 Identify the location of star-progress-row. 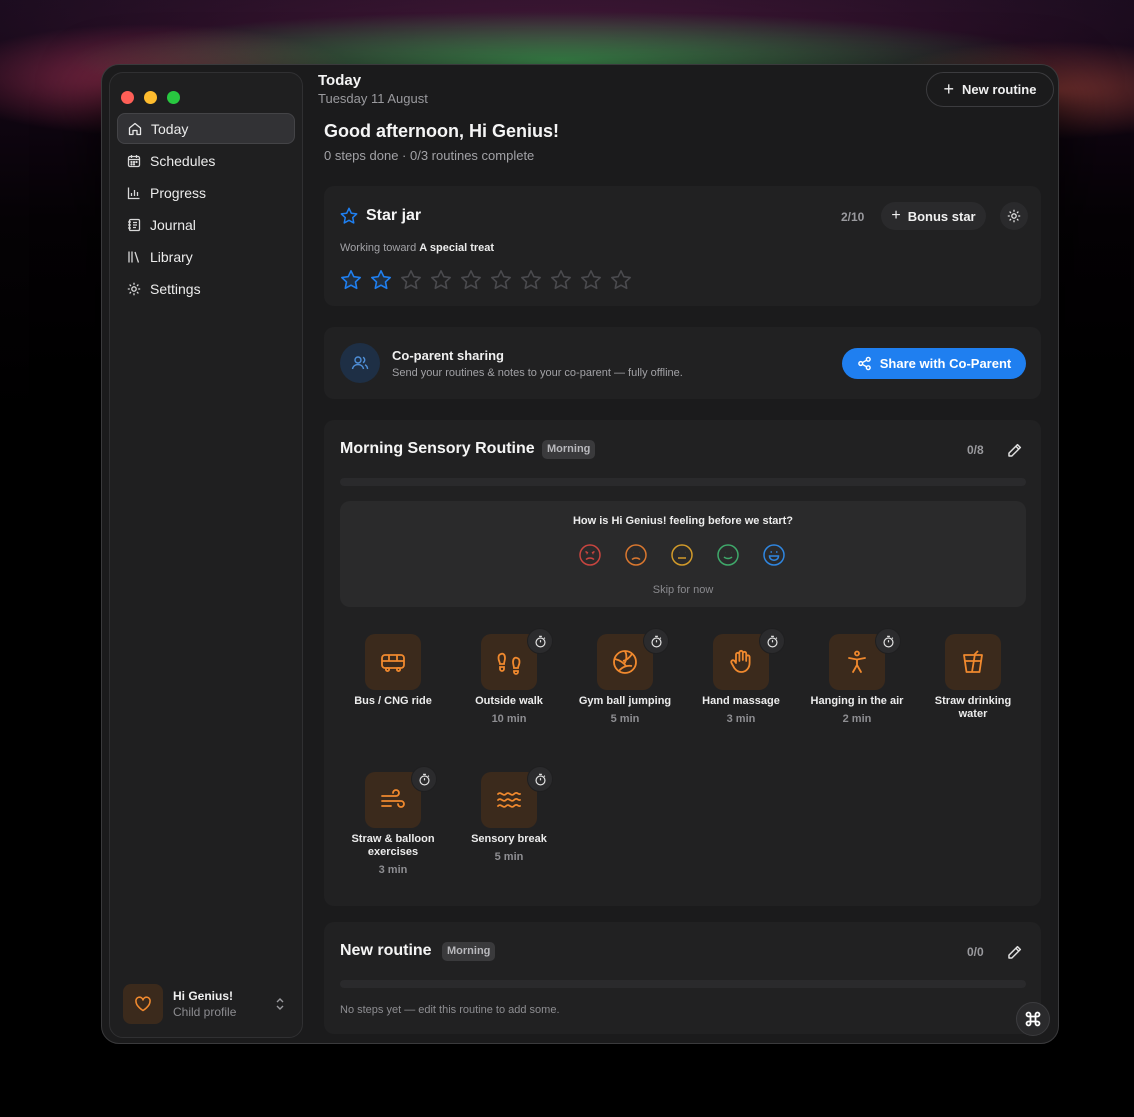
(489, 280).